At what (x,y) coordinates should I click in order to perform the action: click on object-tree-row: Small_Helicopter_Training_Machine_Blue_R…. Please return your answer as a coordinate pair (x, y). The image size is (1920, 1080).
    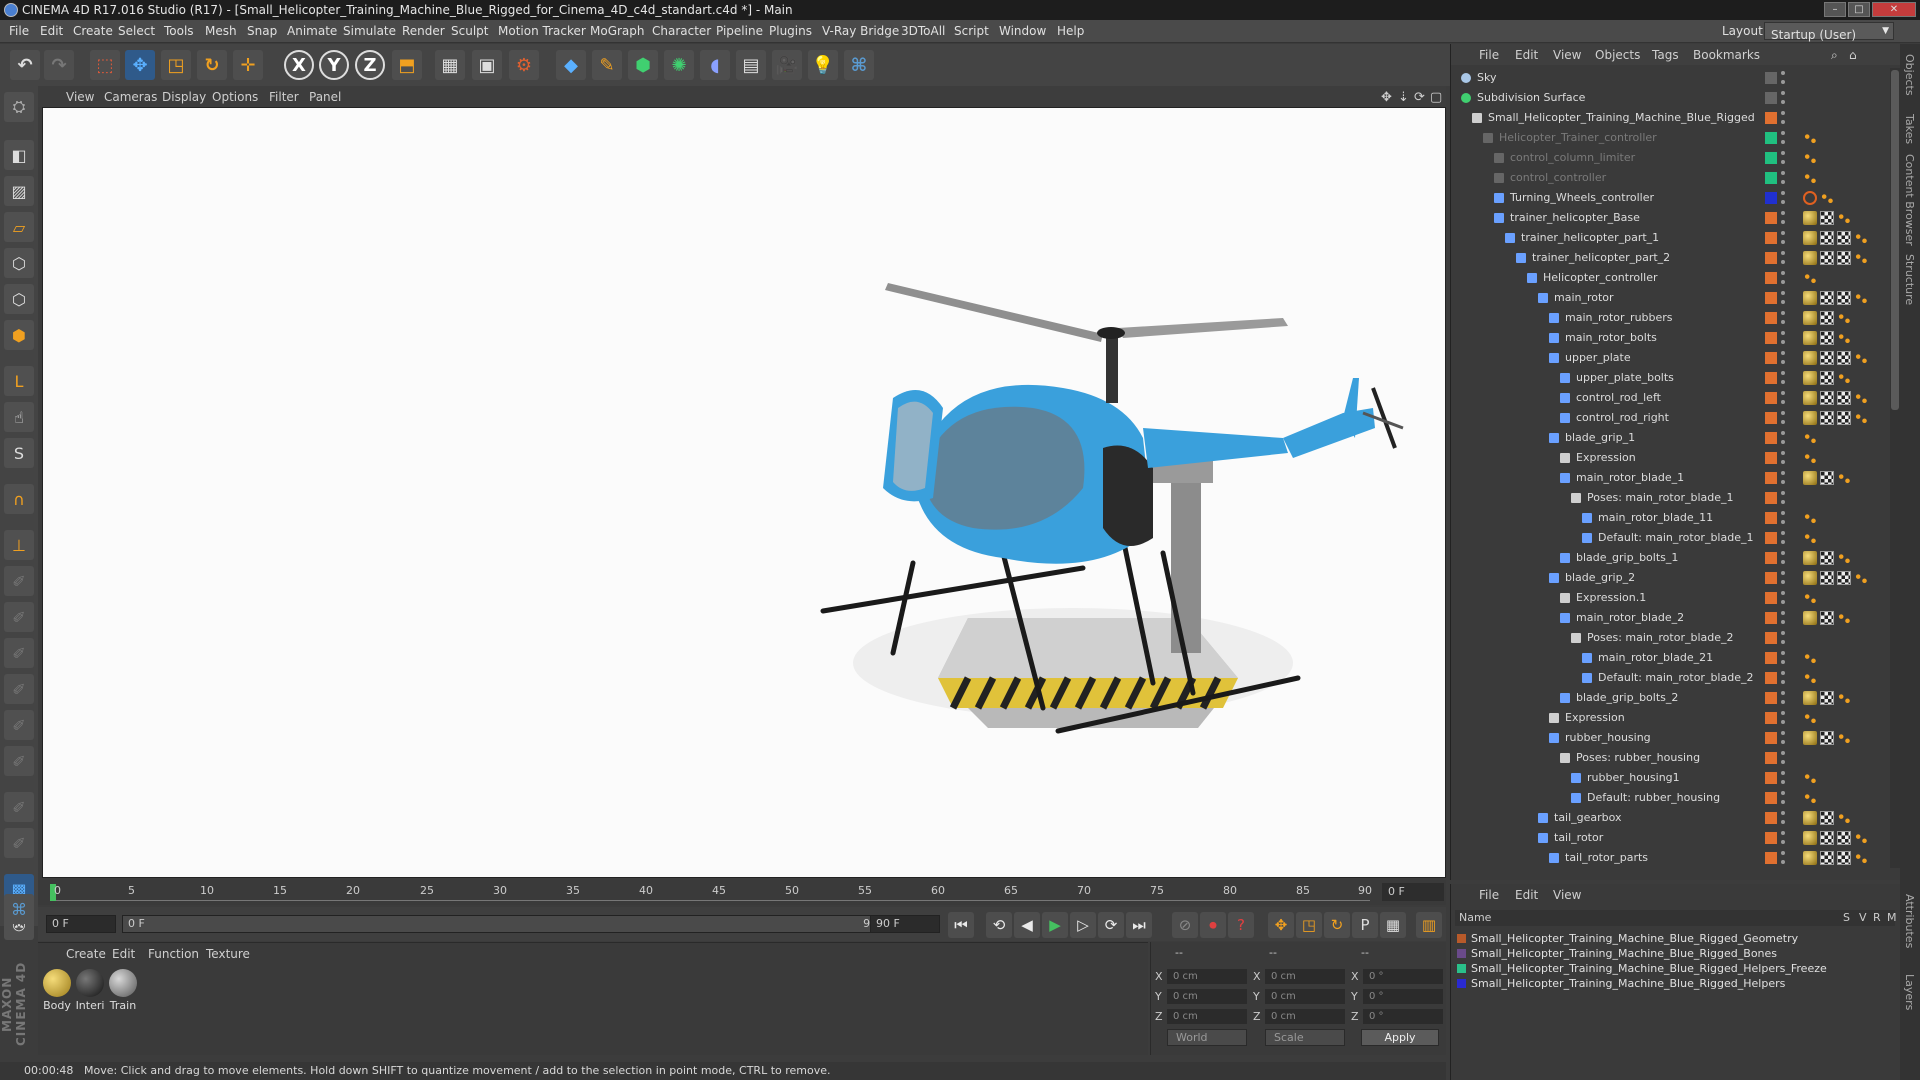
    Looking at the image, I should click on (1671, 118).